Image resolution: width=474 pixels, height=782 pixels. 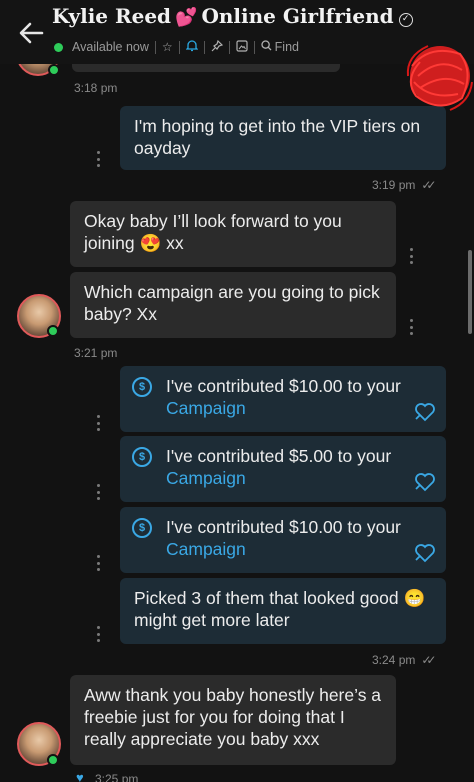 I want to click on message-time: 3:24 pm, so click(x=394, y=660).